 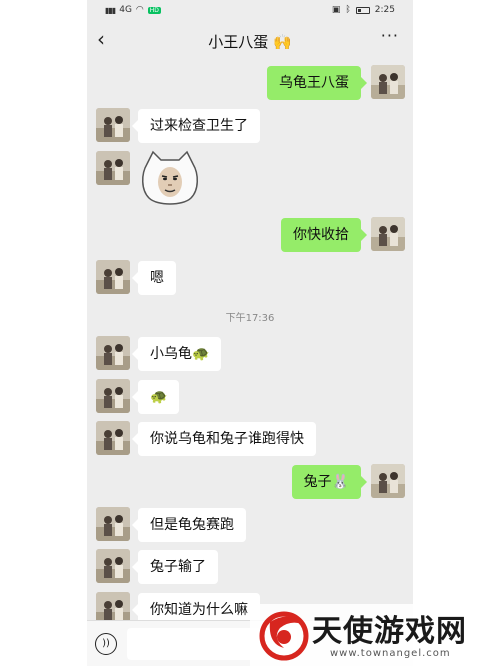 What do you see at coordinates (390, 35) in the screenshot?
I see `more-icon: ···` at bounding box center [390, 35].